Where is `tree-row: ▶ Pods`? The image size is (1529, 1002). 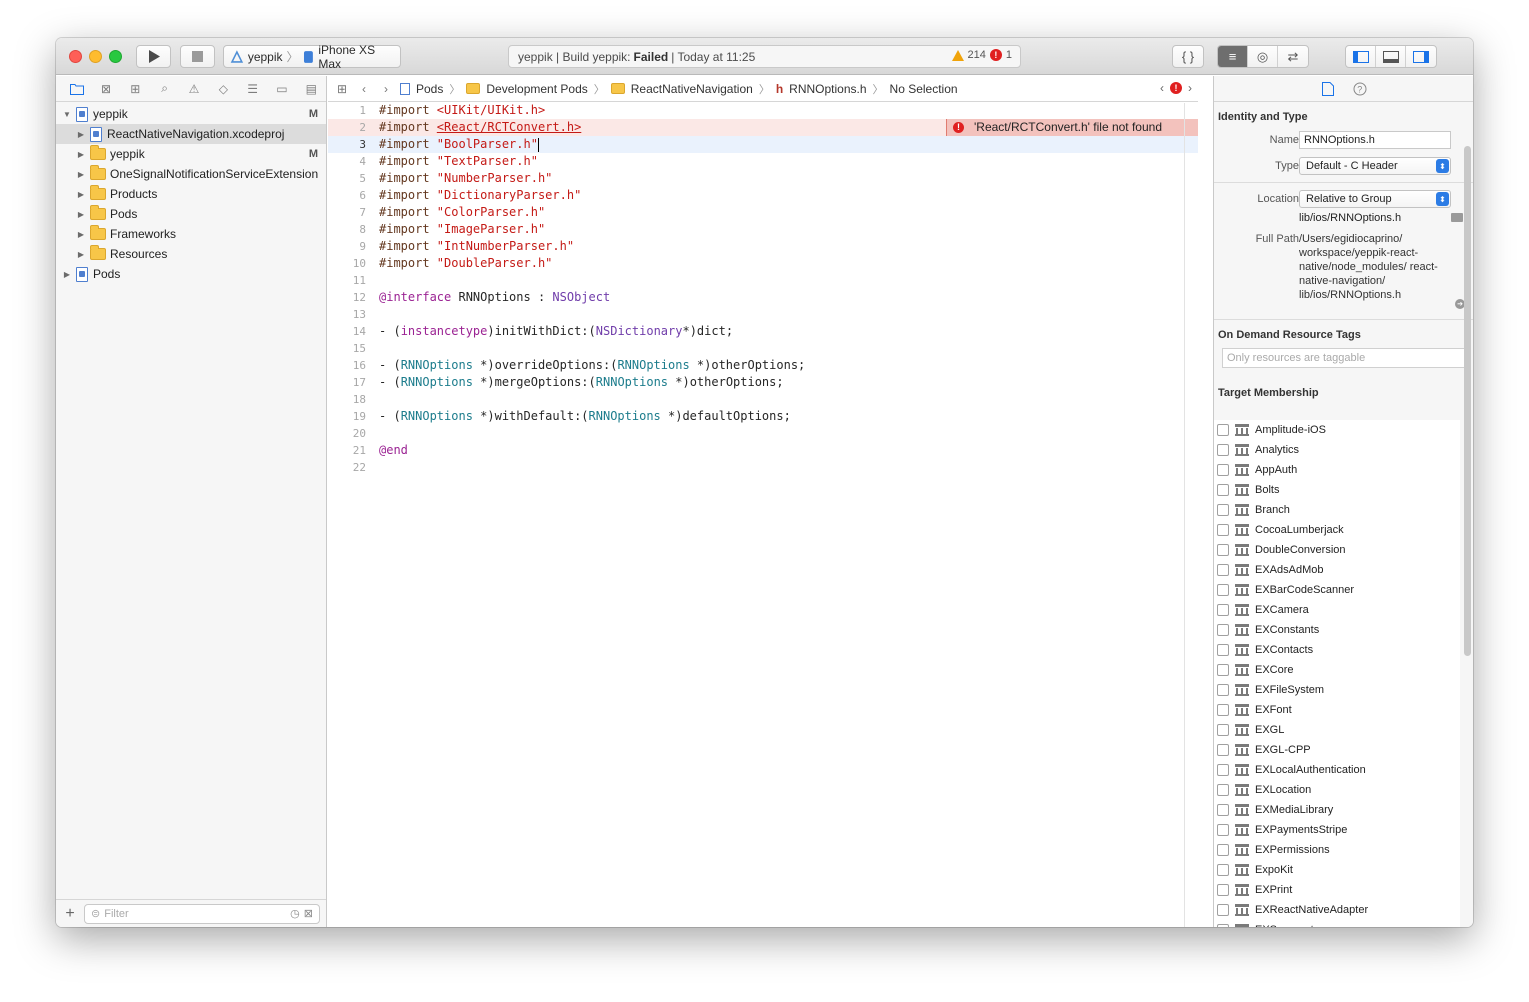
tree-row: ▶ Pods is located at coordinates (191, 214).